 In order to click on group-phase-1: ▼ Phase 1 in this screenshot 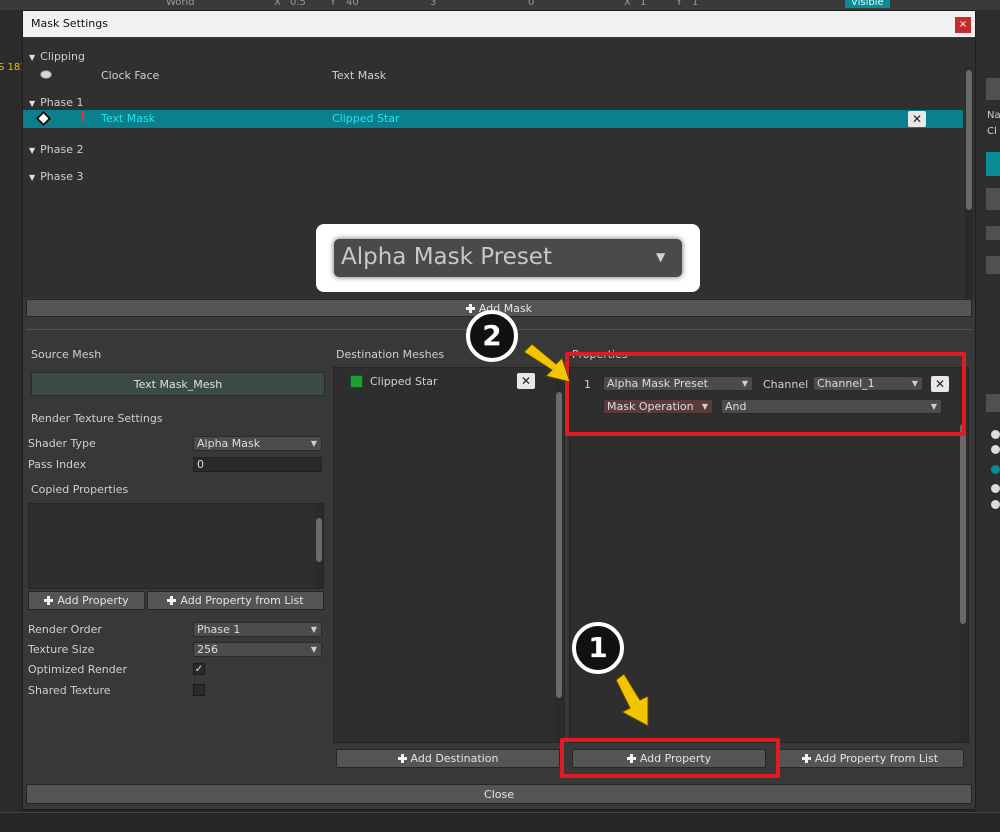, I will do `click(56, 102)`.